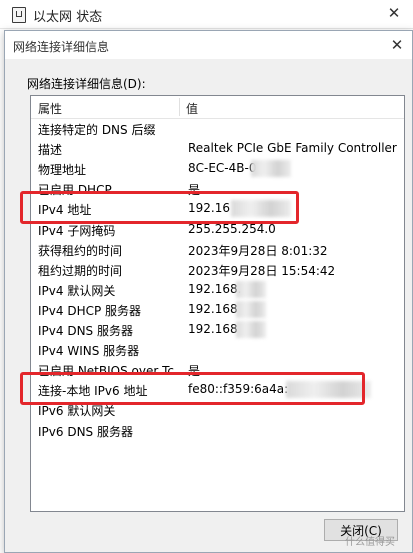  I want to click on row-value: 192.168., so click(215, 288).